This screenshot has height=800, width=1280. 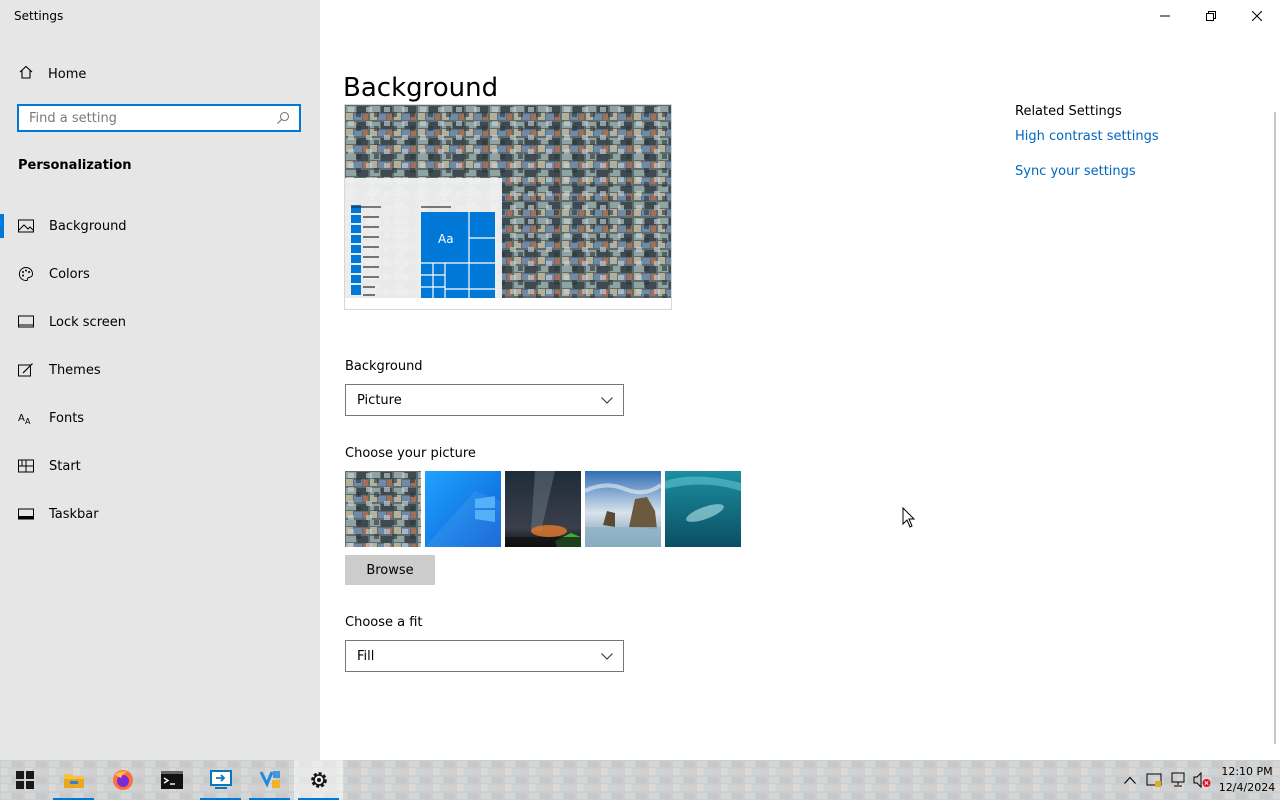 I want to click on network-icon, so click(x=1178, y=779).